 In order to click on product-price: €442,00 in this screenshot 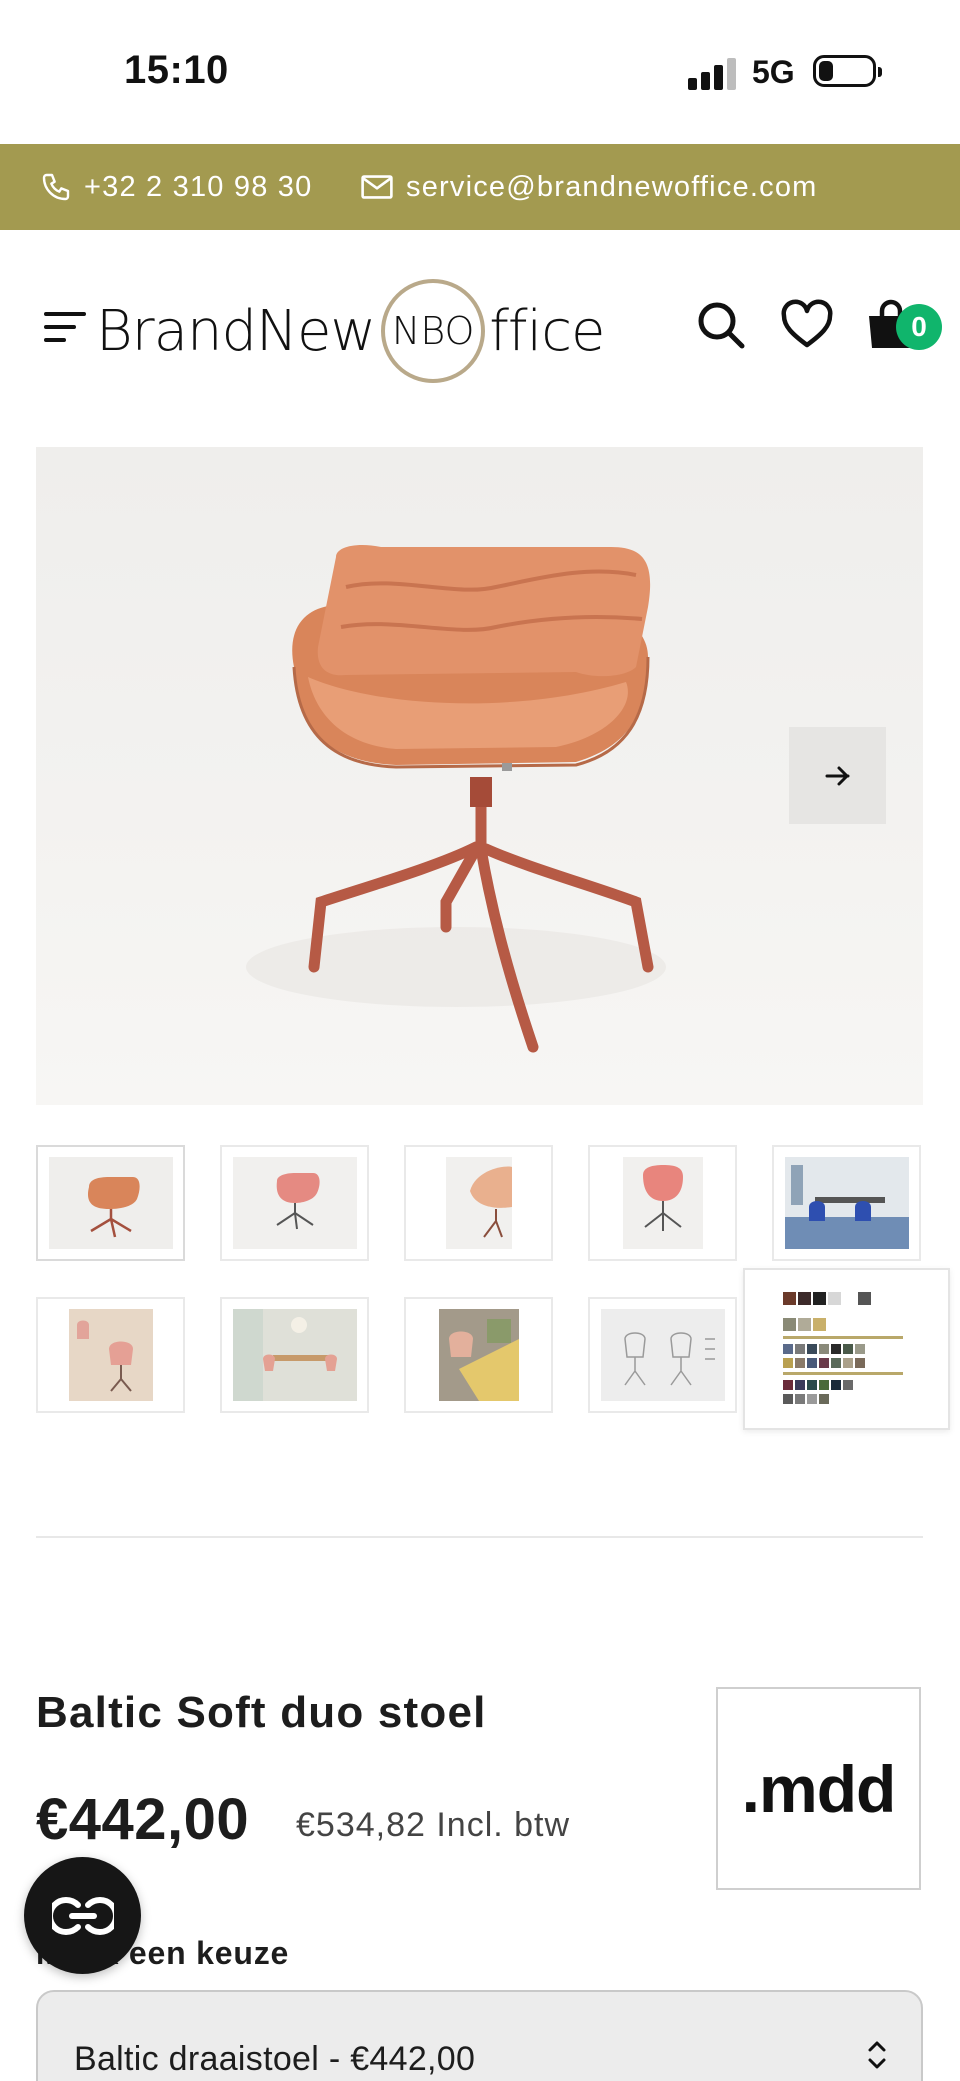, I will do `click(143, 1819)`.